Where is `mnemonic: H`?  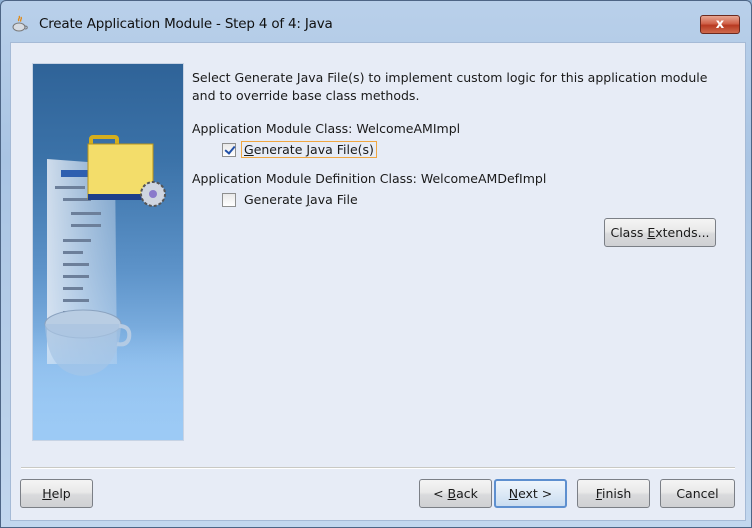 mnemonic: H is located at coordinates (47, 493).